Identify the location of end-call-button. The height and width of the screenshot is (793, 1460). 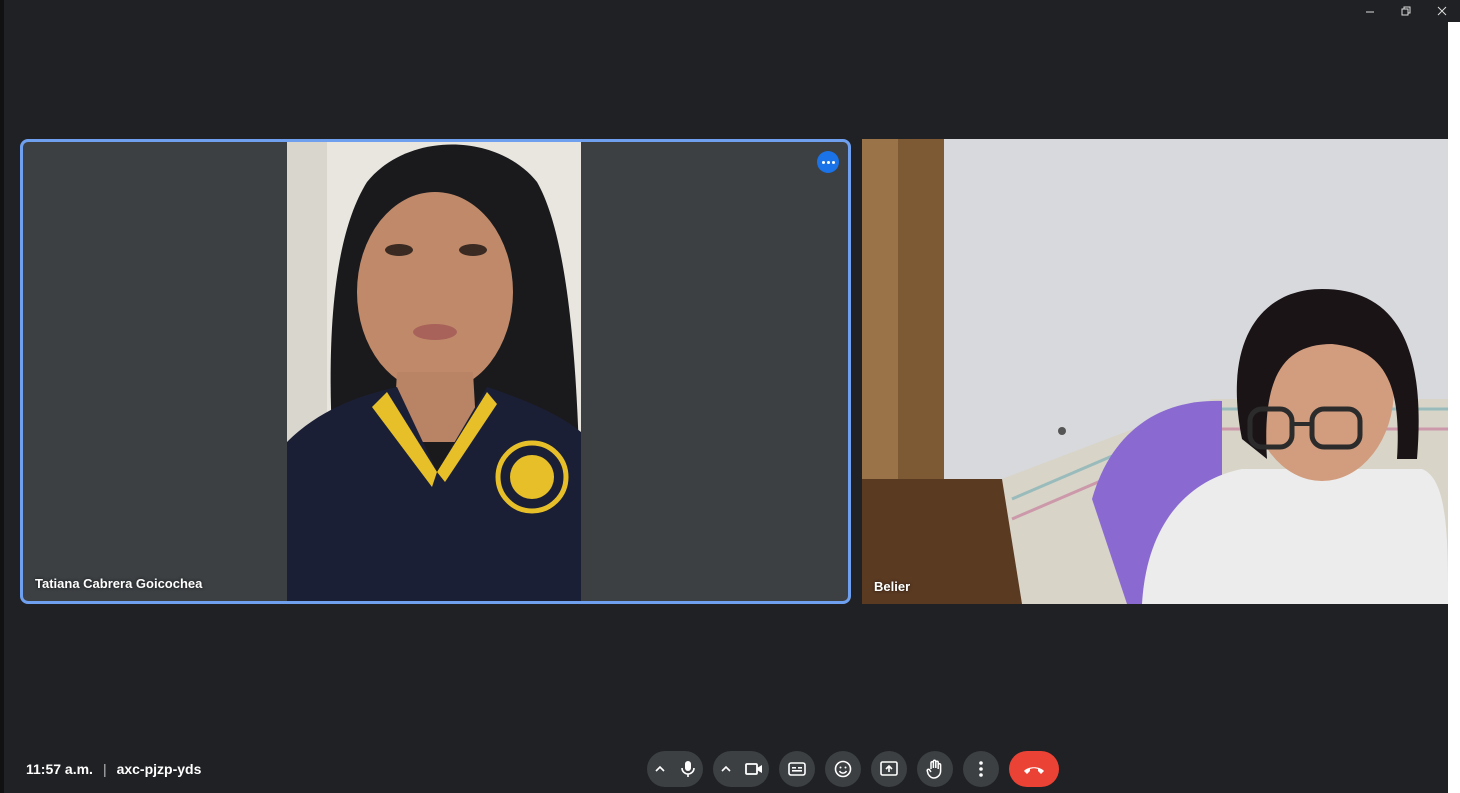
(1034, 769).